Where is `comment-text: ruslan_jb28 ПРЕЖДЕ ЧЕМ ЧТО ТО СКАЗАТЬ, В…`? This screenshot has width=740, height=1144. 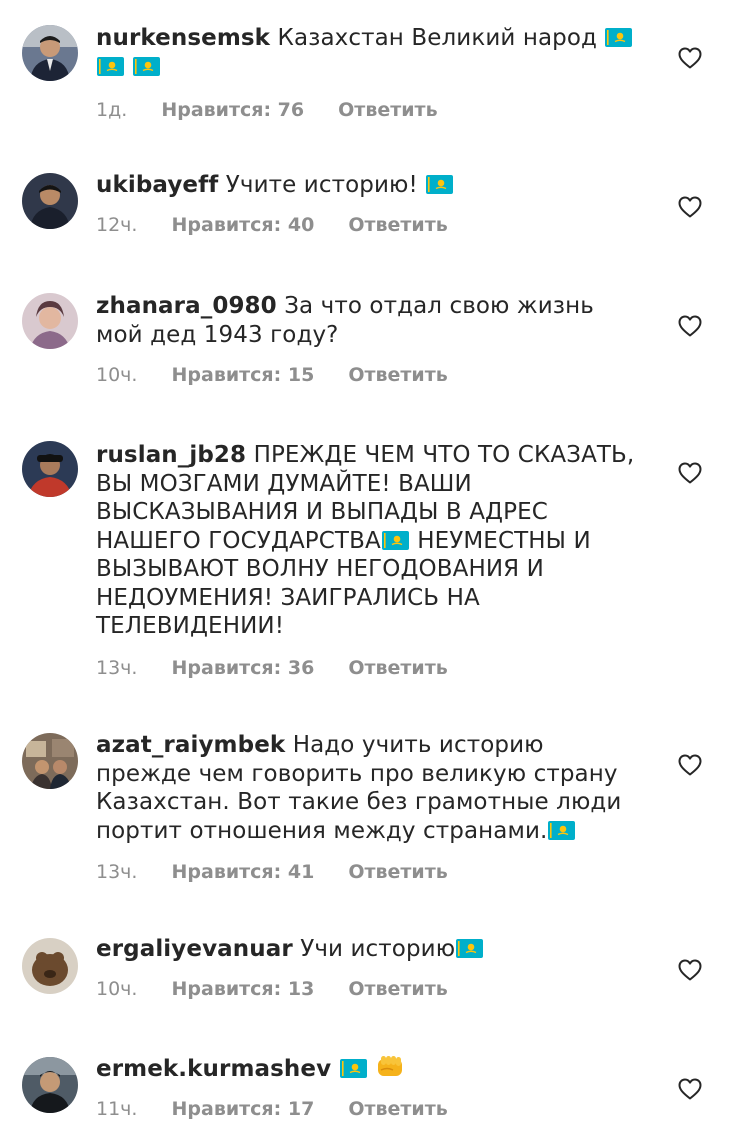 comment-text: ruslan_jb28 ПРЕЖДЕ ЧЕМ ЧТО ТО СКАЗАТЬ, В… is located at coordinates (368, 541).